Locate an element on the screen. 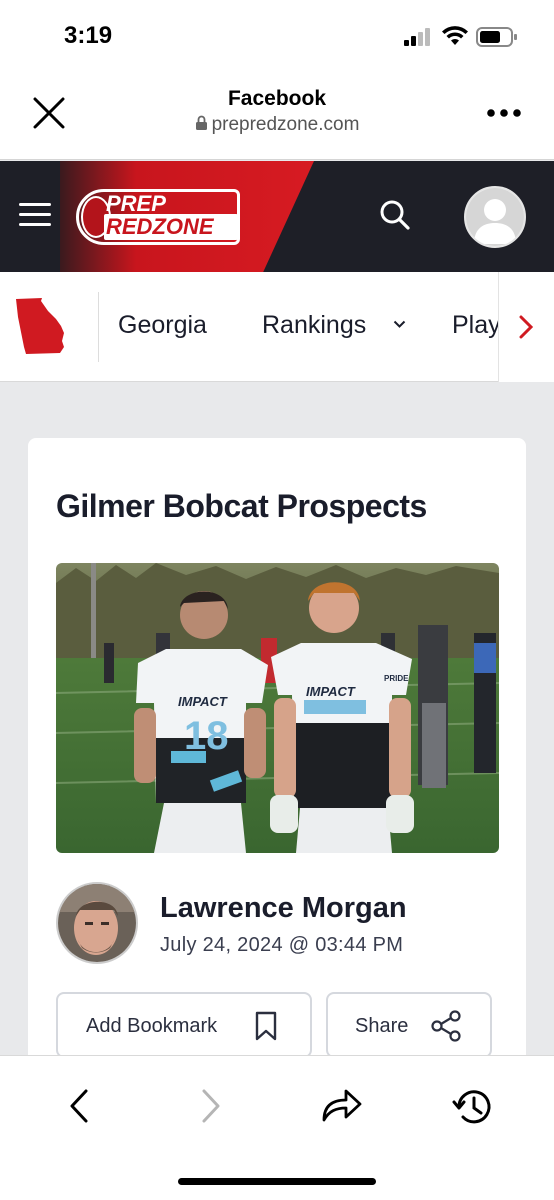 The width and height of the screenshot is (554, 1200). wifi-icon is located at coordinates (455, 35).